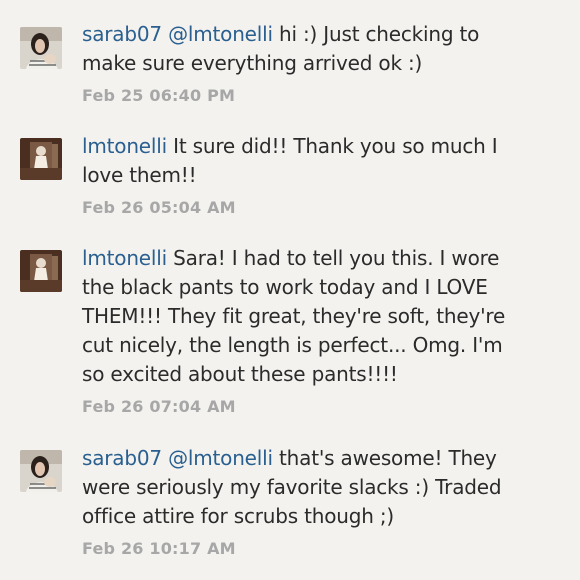 Image resolution: width=580 pixels, height=580 pixels. What do you see at coordinates (159, 548) in the screenshot?
I see `comment-timestamp: Feb 26 10:17 AM` at bounding box center [159, 548].